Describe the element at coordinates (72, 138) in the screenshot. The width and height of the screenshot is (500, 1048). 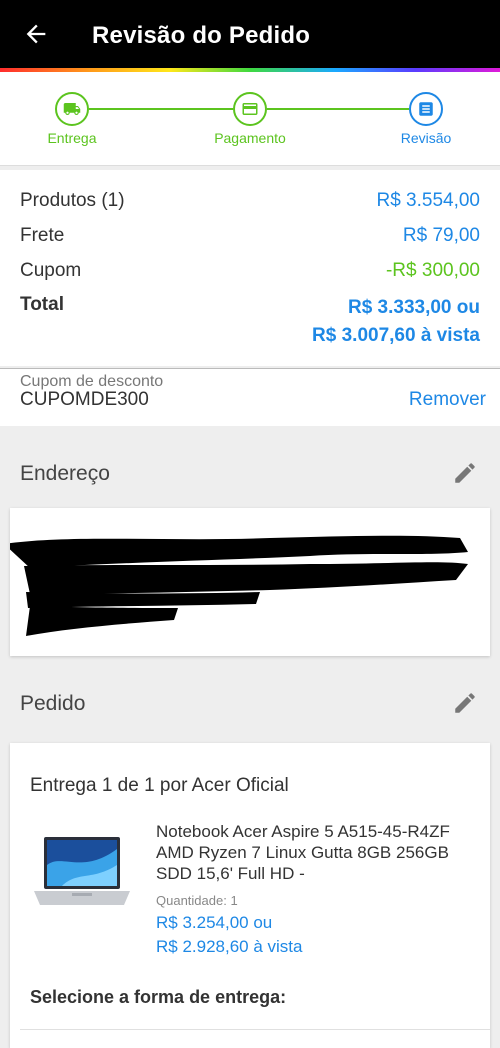
I see `step-label-entrega: Entrega` at that location.